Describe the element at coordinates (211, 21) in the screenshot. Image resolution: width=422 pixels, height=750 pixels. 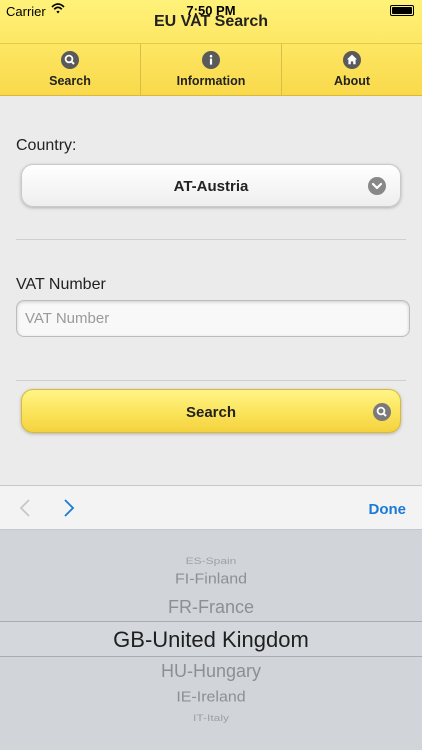
I see `page-title: EU VAT Search` at that location.